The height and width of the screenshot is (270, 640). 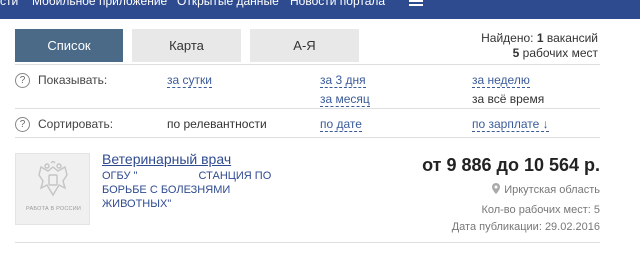 What do you see at coordinates (540, 210) in the screenshot?
I see `workplaces-count-text: Кол-во рабочих мест: 5` at bounding box center [540, 210].